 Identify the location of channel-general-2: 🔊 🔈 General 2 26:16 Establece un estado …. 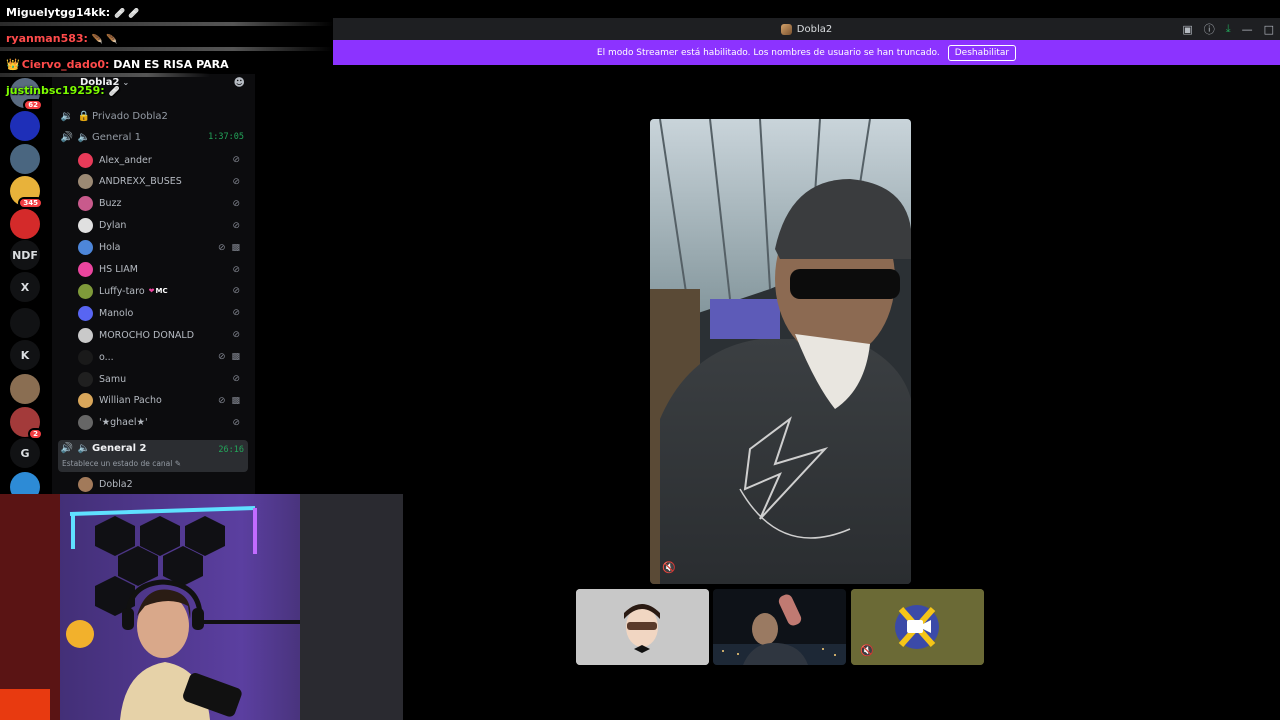
(153, 456).